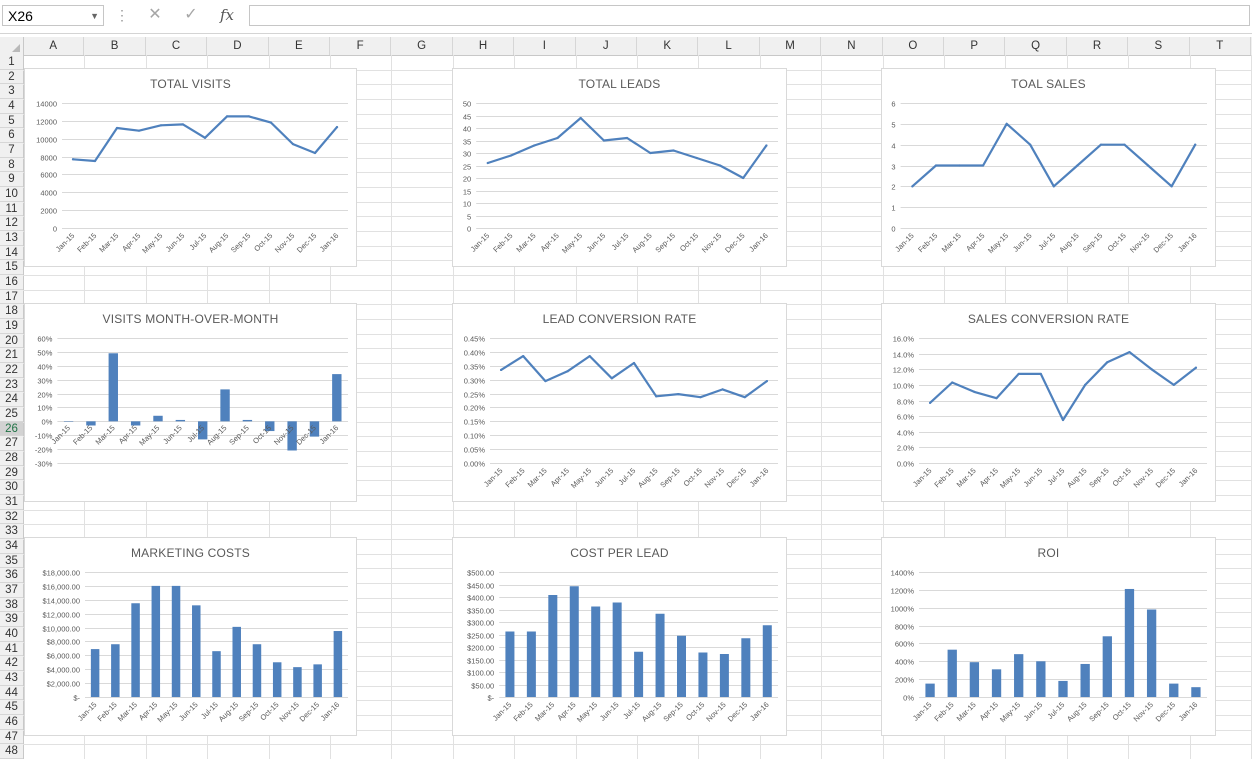 The width and height of the screenshot is (1252, 764). I want to click on row-header-15: 15, so click(11, 268).